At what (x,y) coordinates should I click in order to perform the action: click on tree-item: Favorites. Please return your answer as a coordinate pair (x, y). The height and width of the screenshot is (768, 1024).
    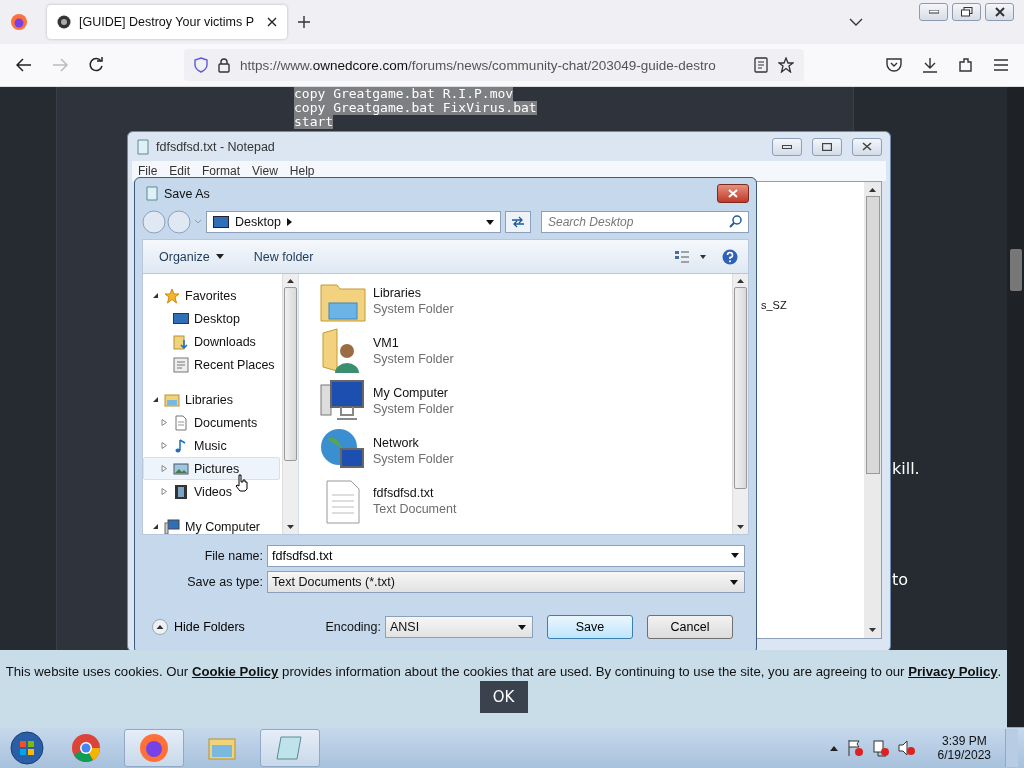
    Looking at the image, I should click on (211, 295).